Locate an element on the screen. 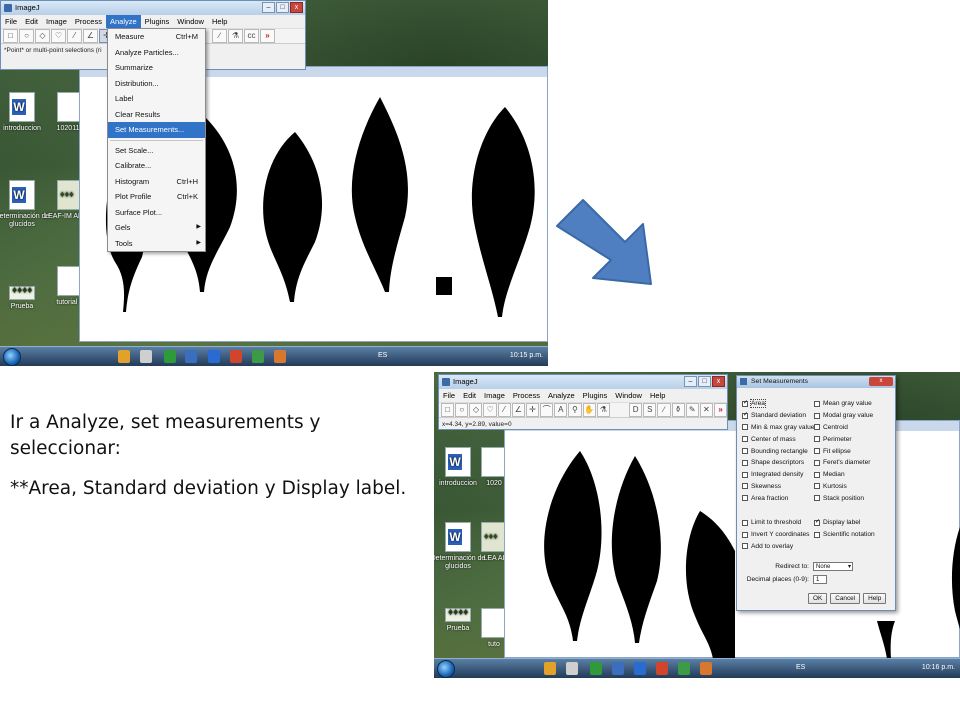 This screenshot has width=960, height=720. menu-file: File is located at coordinates (449, 395).